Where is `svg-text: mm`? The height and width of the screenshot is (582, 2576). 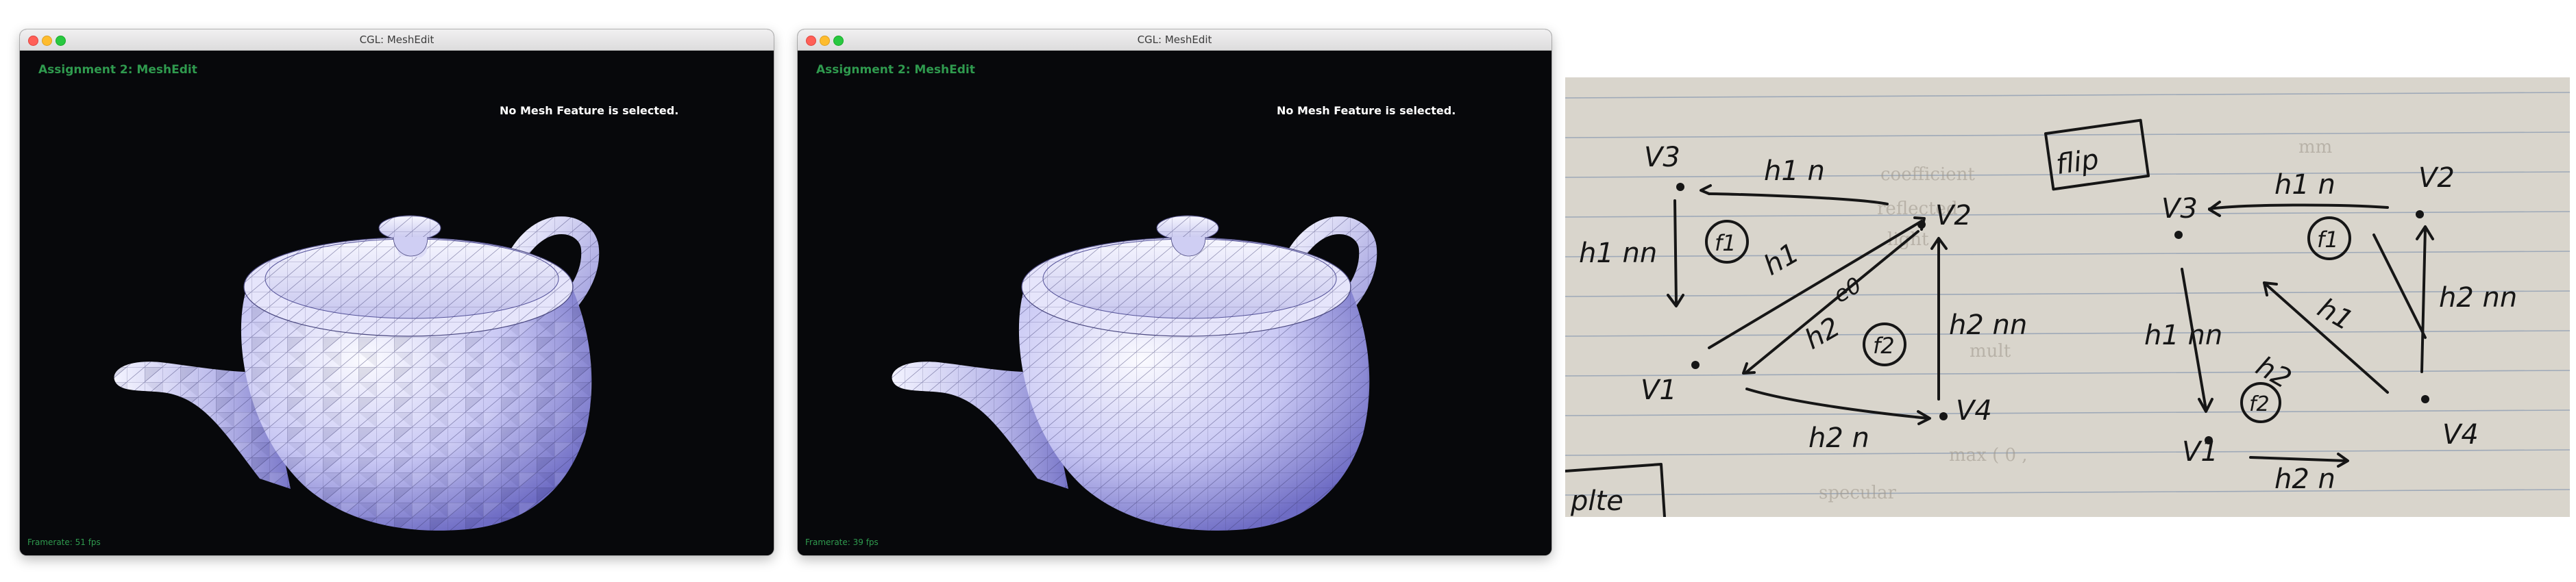 svg-text: mm is located at coordinates (2315, 147).